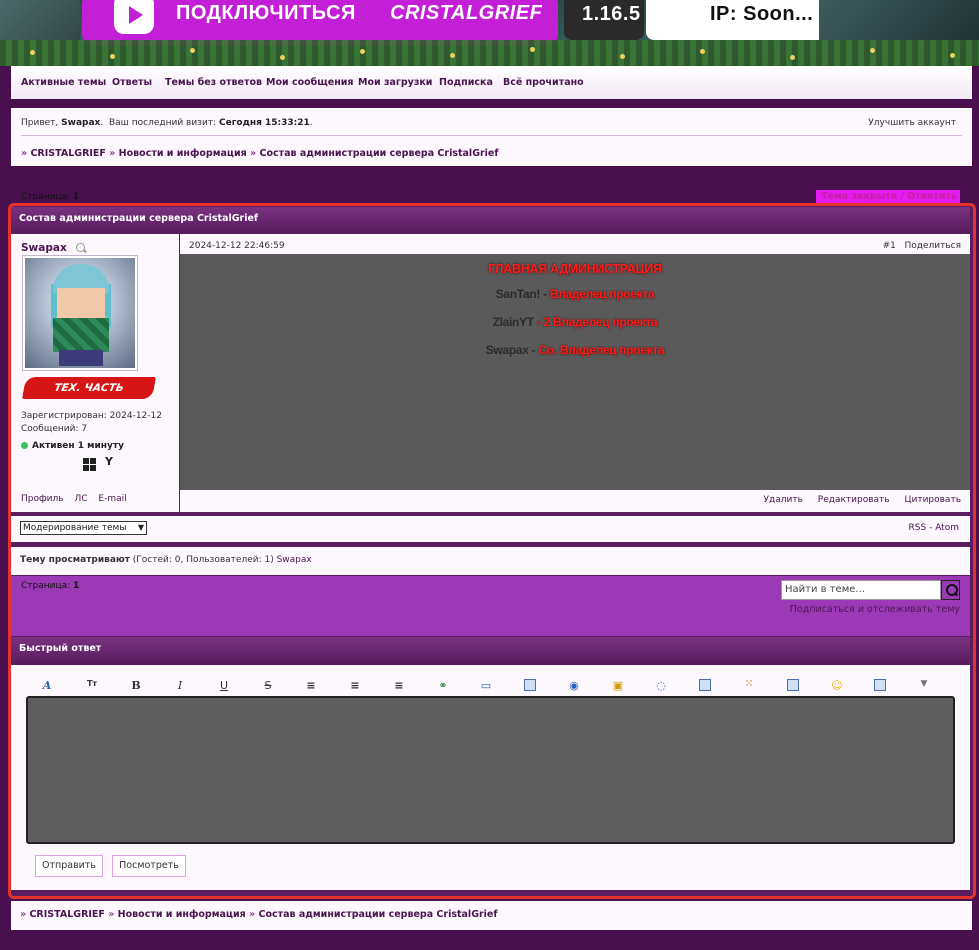  What do you see at coordinates (266, 13) in the screenshot?
I see `connect-label: ПОДКЛЮЧИТЬСЯ` at bounding box center [266, 13].